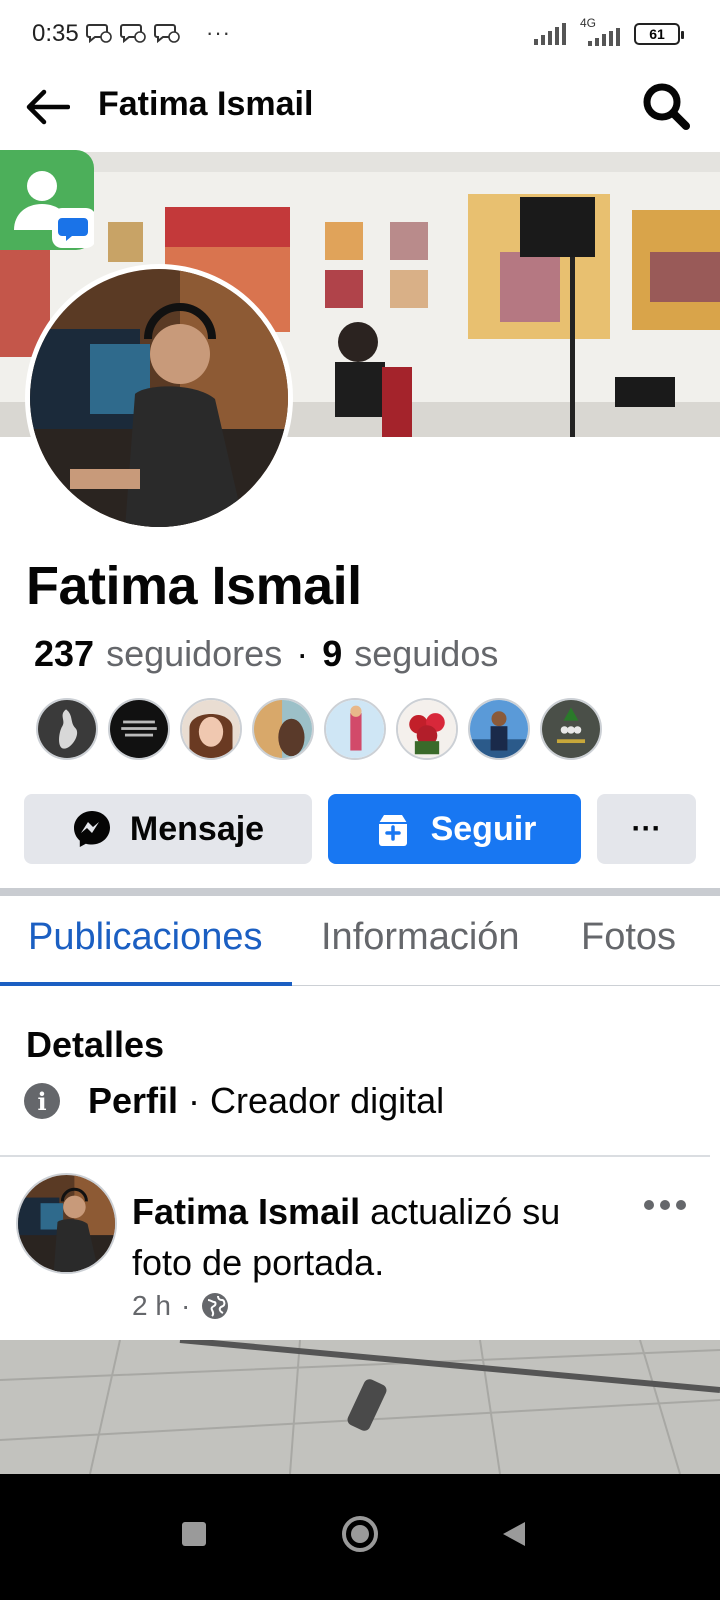 The width and height of the screenshot is (720, 1600). Describe the element at coordinates (319, 729) in the screenshot. I see `follower-avatars` at that location.